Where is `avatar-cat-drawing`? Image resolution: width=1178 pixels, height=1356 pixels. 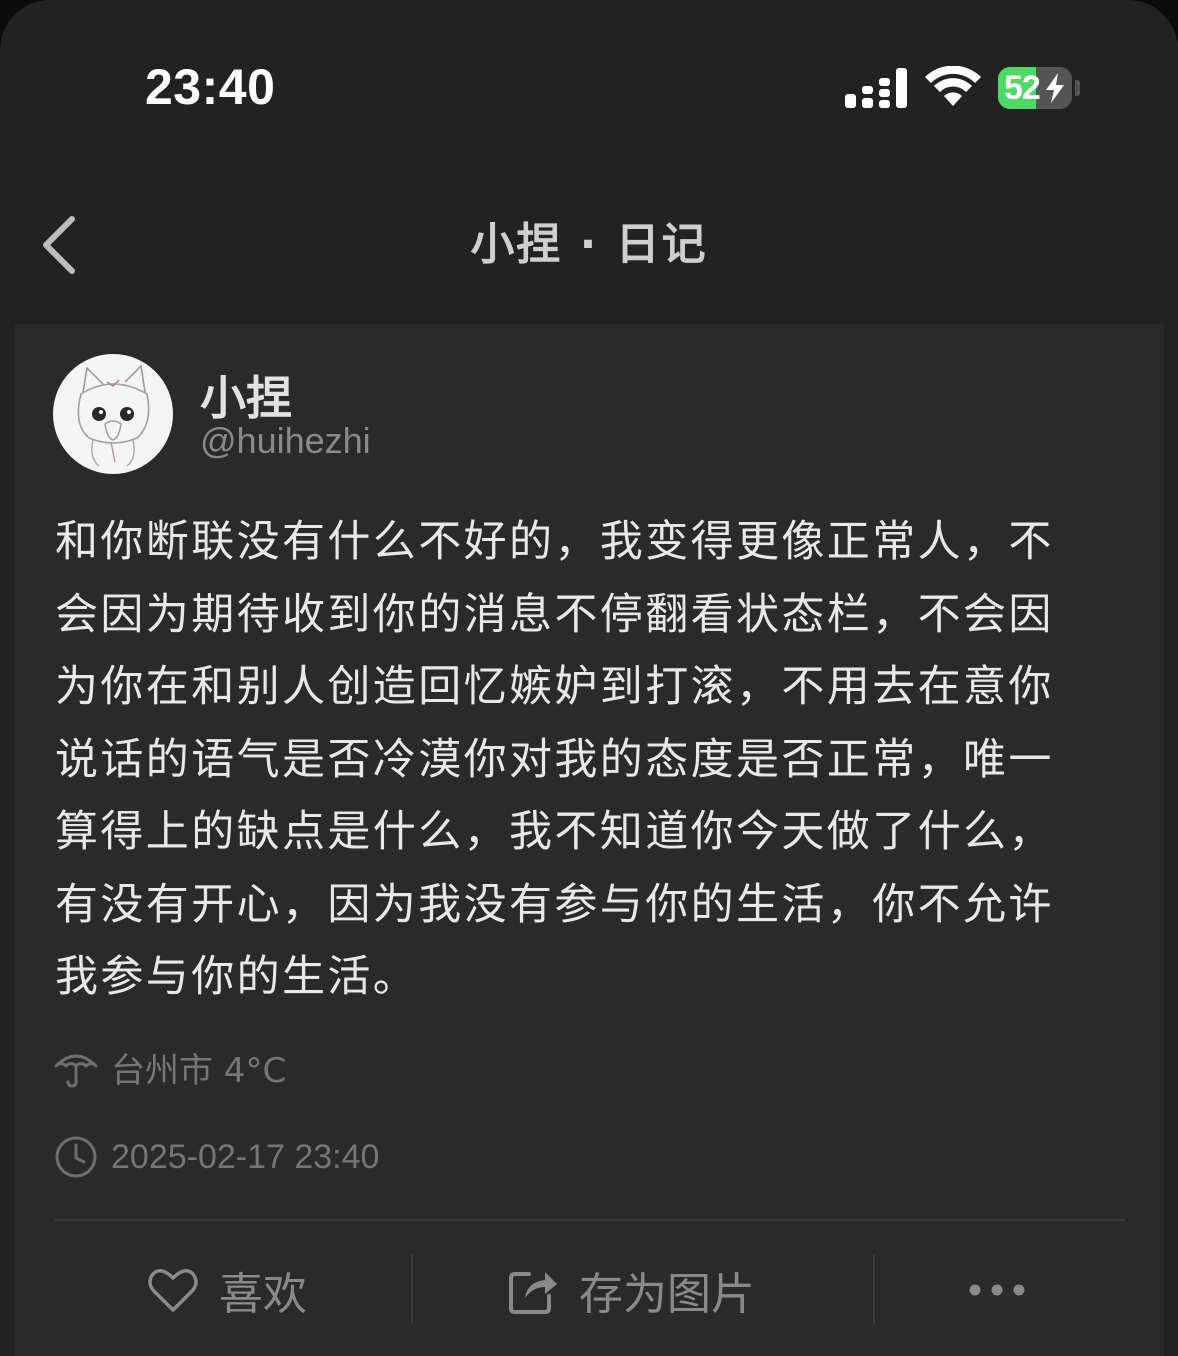
avatar-cat-drawing is located at coordinates (113, 415).